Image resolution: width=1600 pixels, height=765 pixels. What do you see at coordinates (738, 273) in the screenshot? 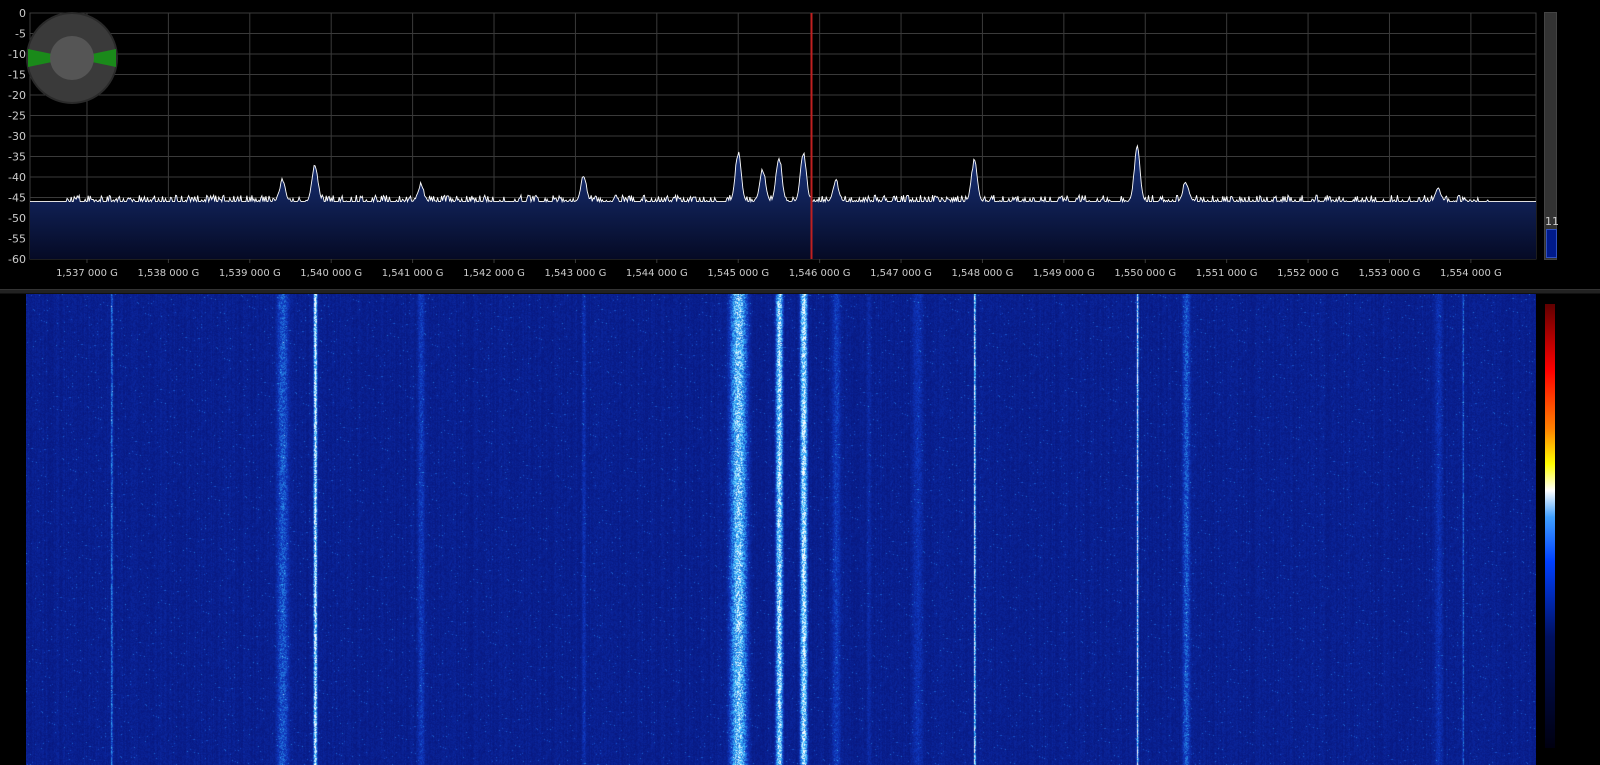
I see `freq-tick-label: 1,545 000 G` at bounding box center [738, 273].